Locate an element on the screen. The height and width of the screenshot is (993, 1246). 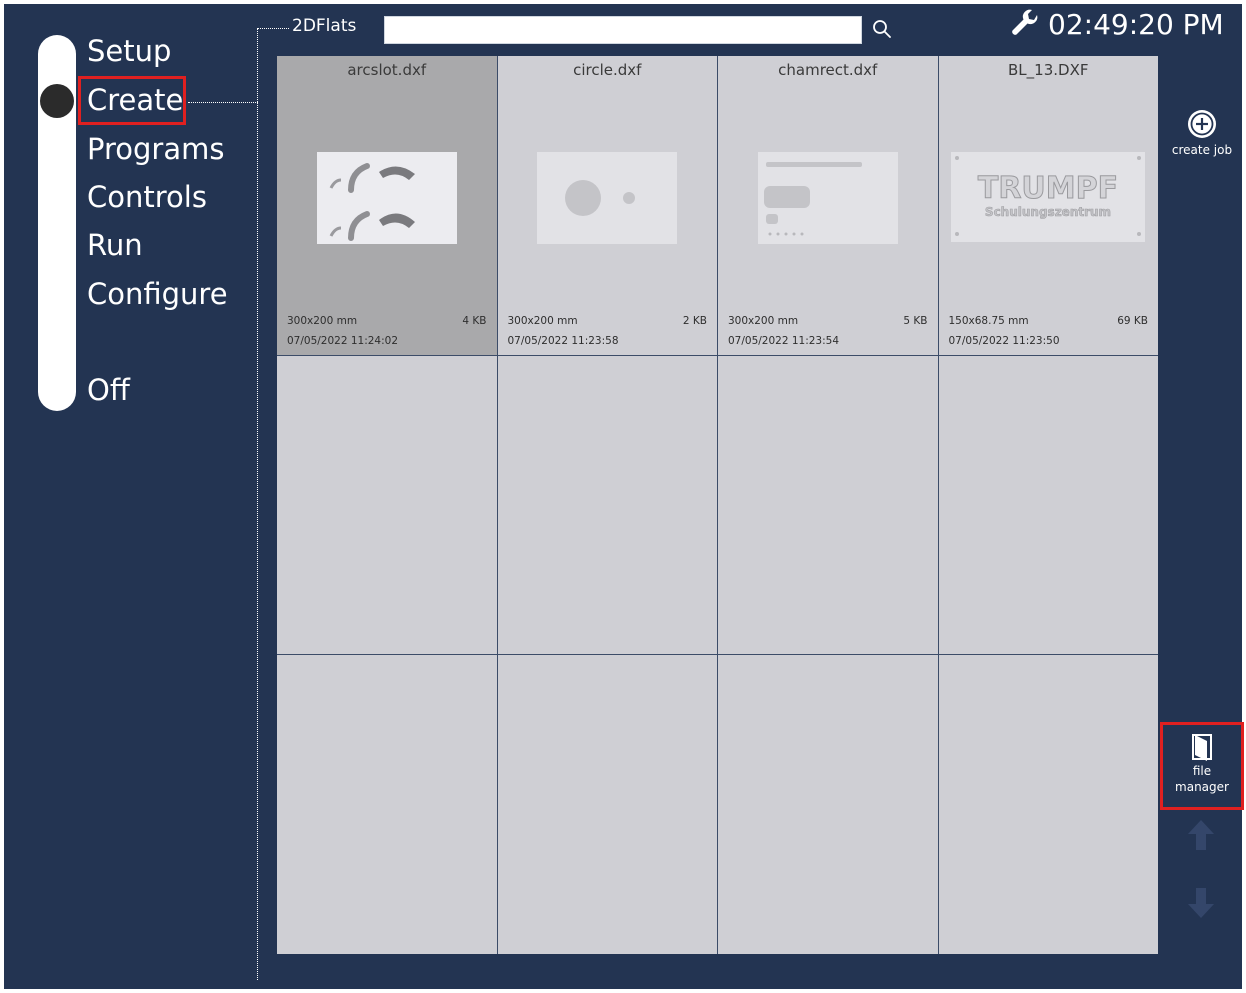
folder-connector-line is located at coordinates (273, 28).